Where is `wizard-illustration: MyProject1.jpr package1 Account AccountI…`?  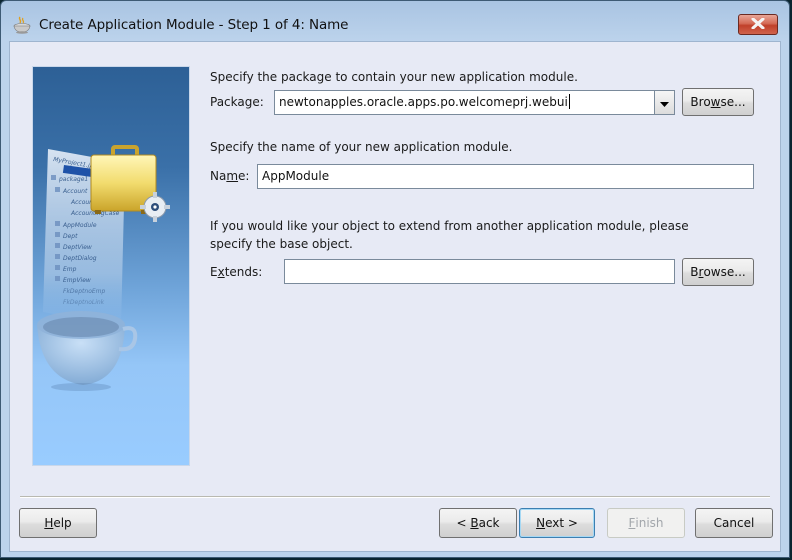 wizard-illustration: MyProject1.jpr package1 Account AccountI… is located at coordinates (111, 266).